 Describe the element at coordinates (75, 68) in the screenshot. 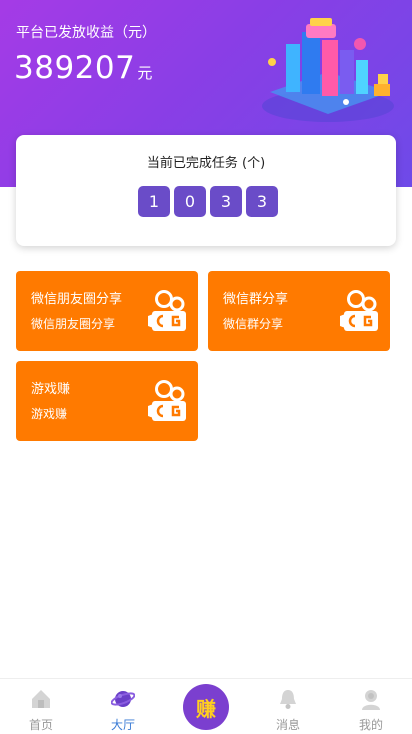

I see `revenue-value: 389207` at that location.